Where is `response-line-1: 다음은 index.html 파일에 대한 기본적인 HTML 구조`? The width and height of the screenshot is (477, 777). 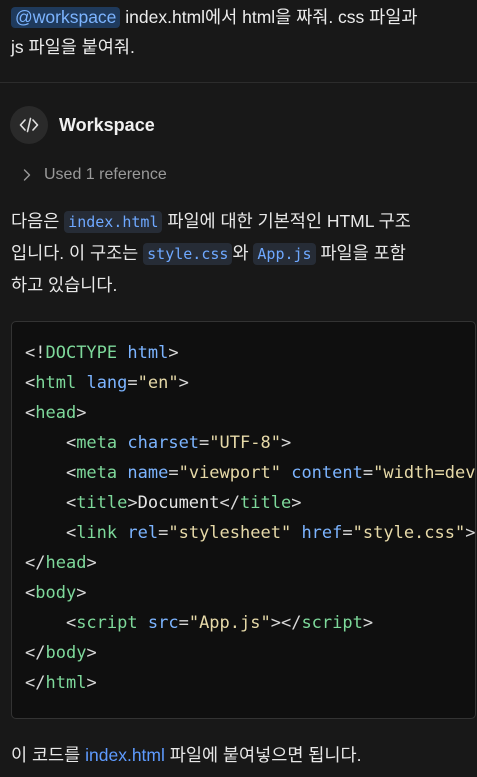
response-line-1: 다음은 index.html 파일에 대한 기본적인 HTML 구조 is located at coordinates (244, 222).